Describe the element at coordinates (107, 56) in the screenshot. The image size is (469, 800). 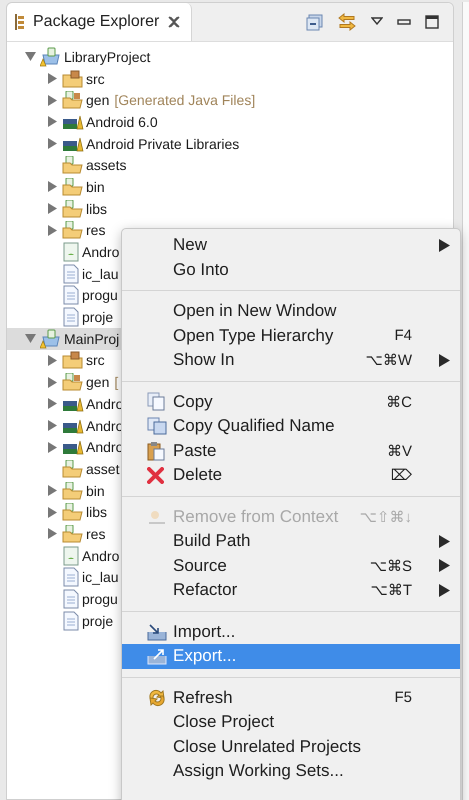
I see `tree-item-label: LibraryProject` at that location.